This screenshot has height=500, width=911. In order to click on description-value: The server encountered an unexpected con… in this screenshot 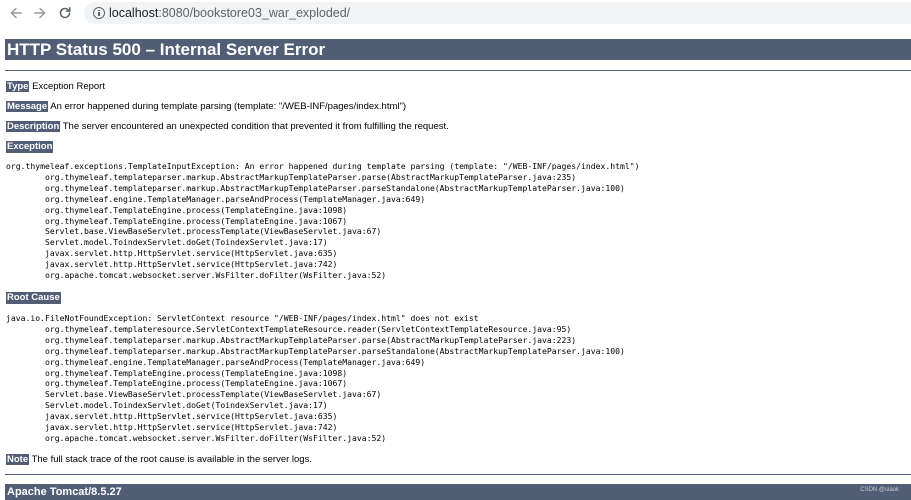, I will do `click(254, 126)`.